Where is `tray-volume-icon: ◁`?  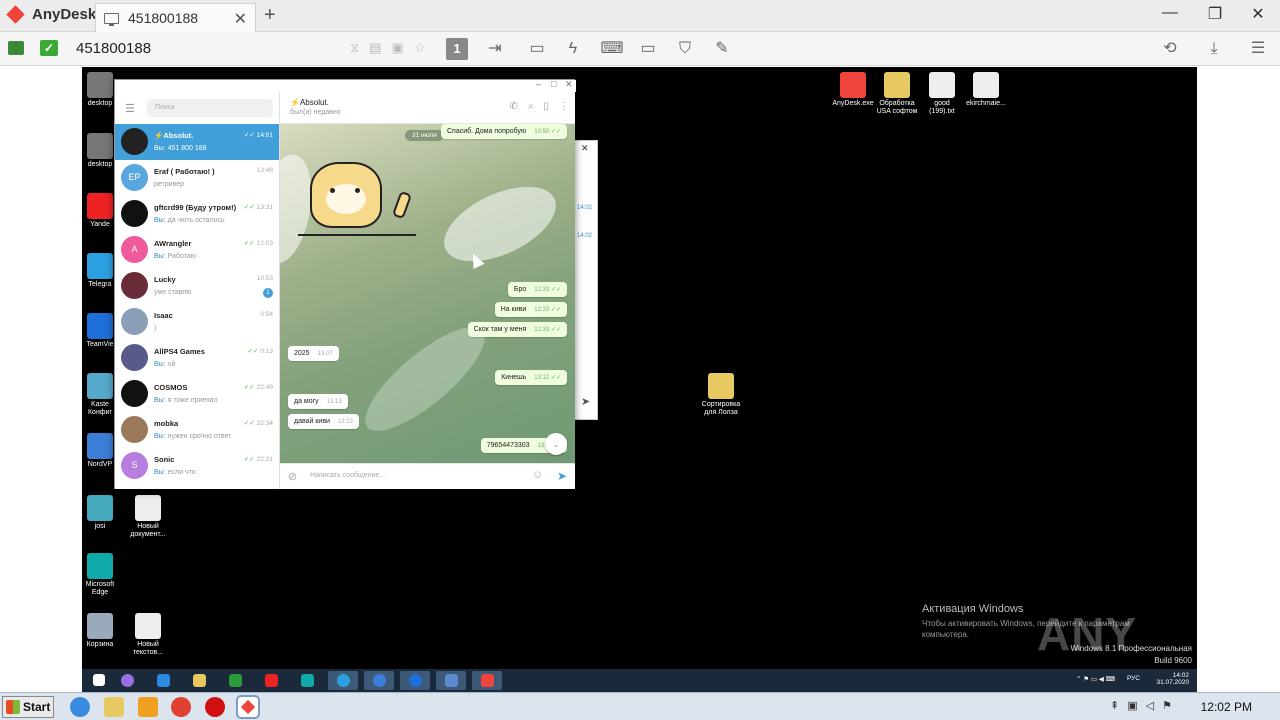
tray-volume-icon: ◁ is located at coordinates (1150, 705).